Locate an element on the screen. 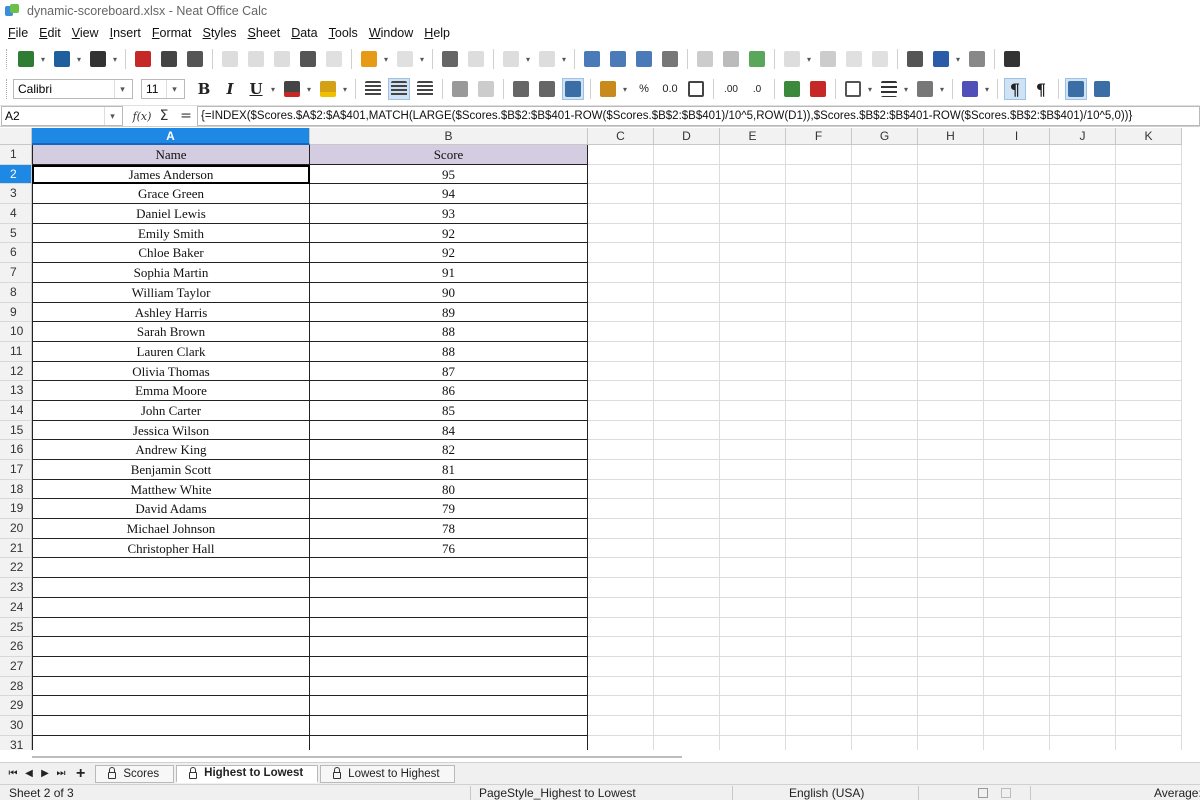 This screenshot has height=800, width=1200. text-horizontal-icon is located at coordinates (1076, 89).